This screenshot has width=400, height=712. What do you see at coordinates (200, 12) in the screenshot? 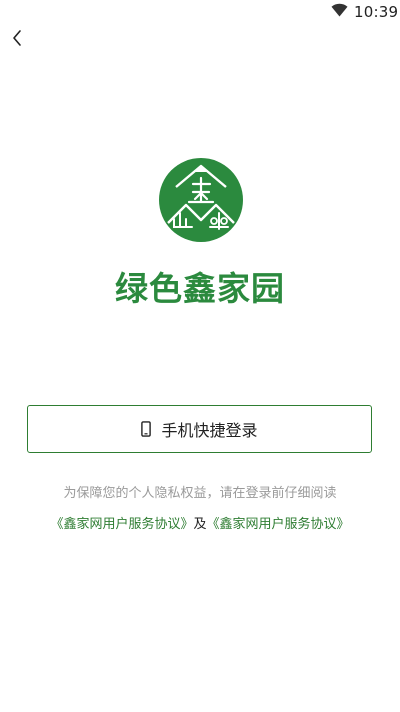
I see `status-bar: 10:39` at bounding box center [200, 12].